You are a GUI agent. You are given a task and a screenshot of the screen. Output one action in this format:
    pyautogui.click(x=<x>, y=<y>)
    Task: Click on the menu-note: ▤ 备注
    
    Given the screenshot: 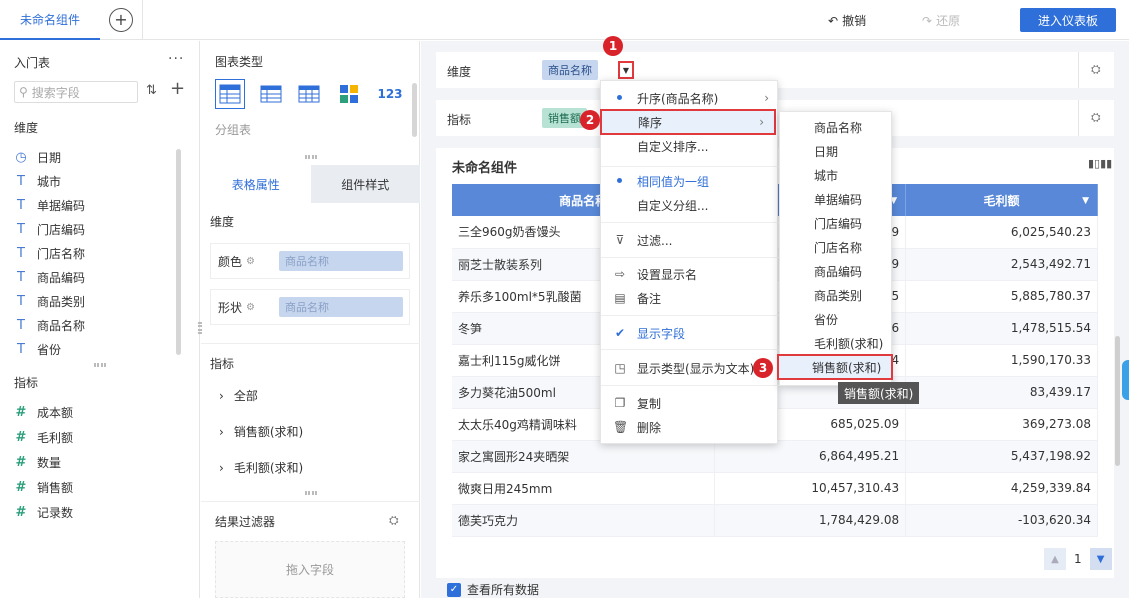 What is the action you would take?
    pyautogui.click(x=690, y=298)
    